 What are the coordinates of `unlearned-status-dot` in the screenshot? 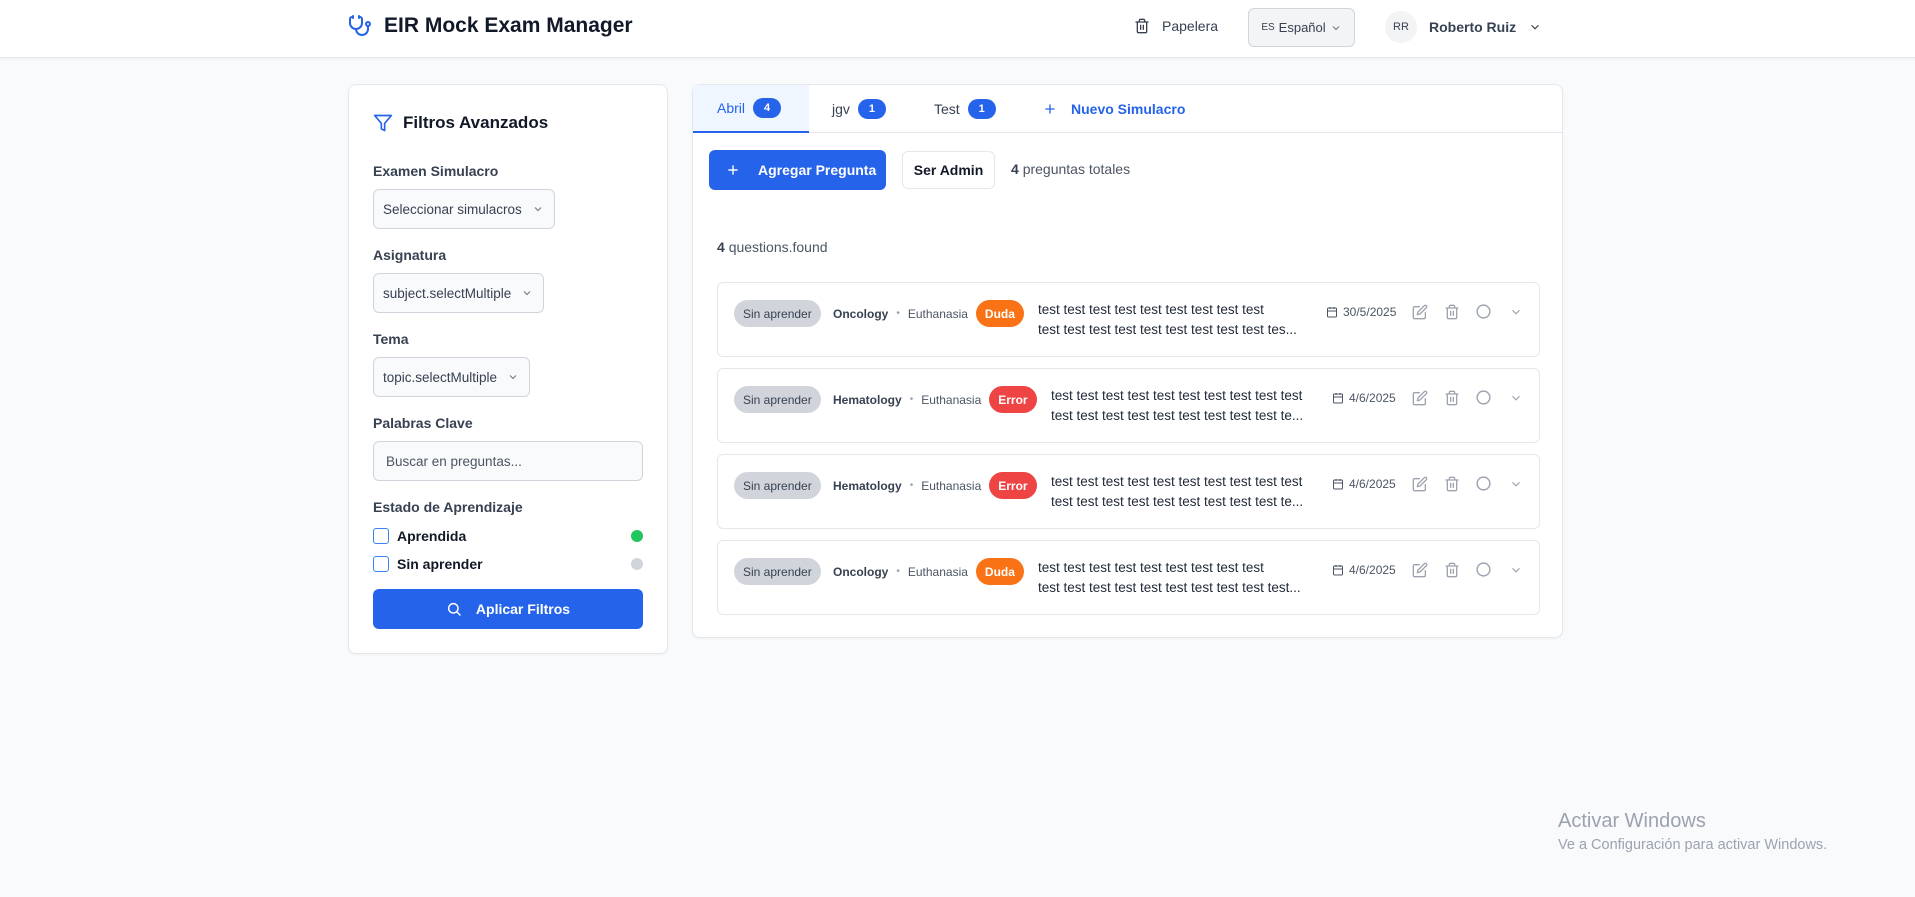 It's located at (637, 564).